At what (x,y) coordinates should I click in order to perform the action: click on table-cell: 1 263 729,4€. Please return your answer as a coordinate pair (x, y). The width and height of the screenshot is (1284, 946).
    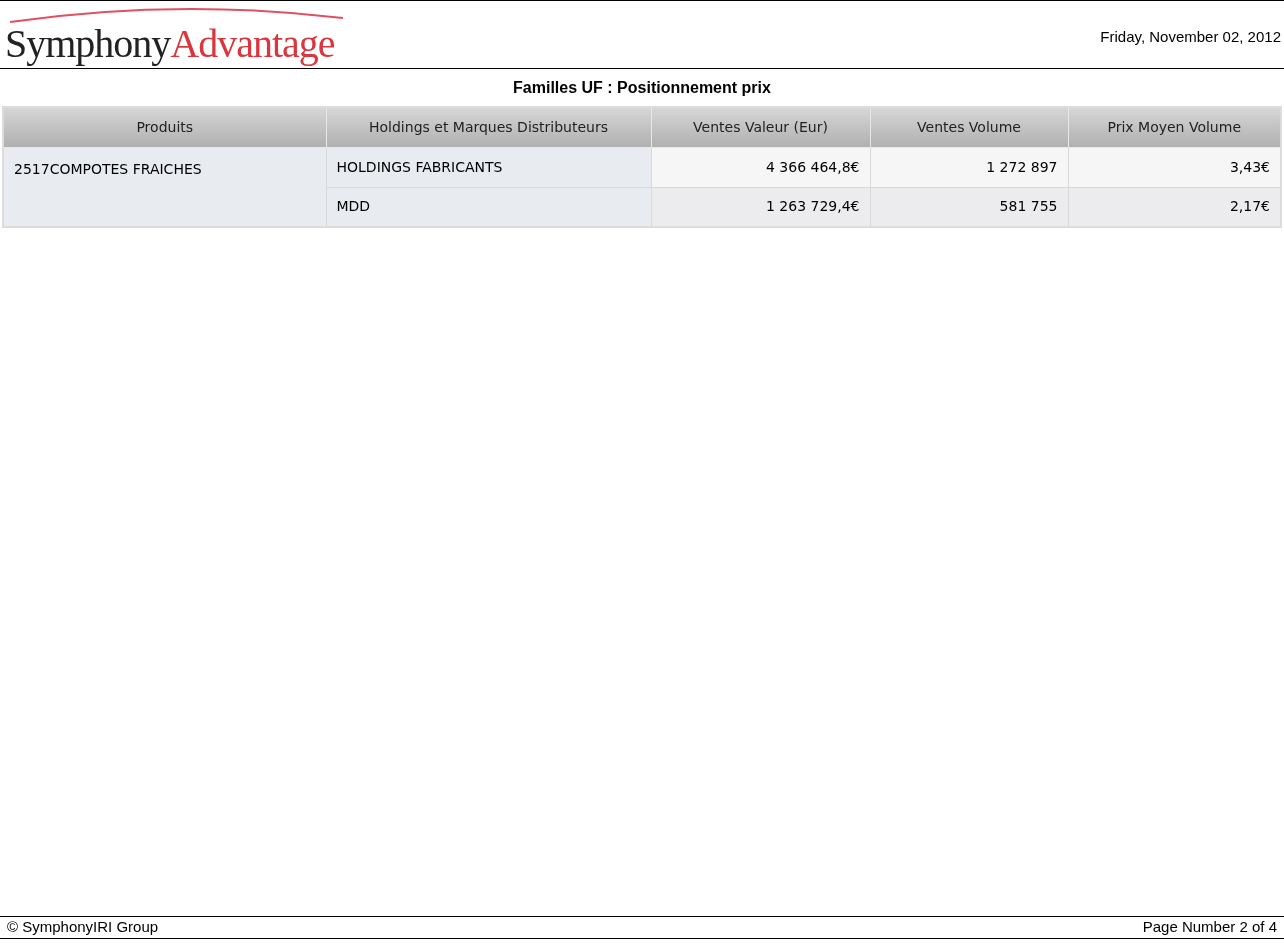
    Looking at the image, I should click on (760, 207).